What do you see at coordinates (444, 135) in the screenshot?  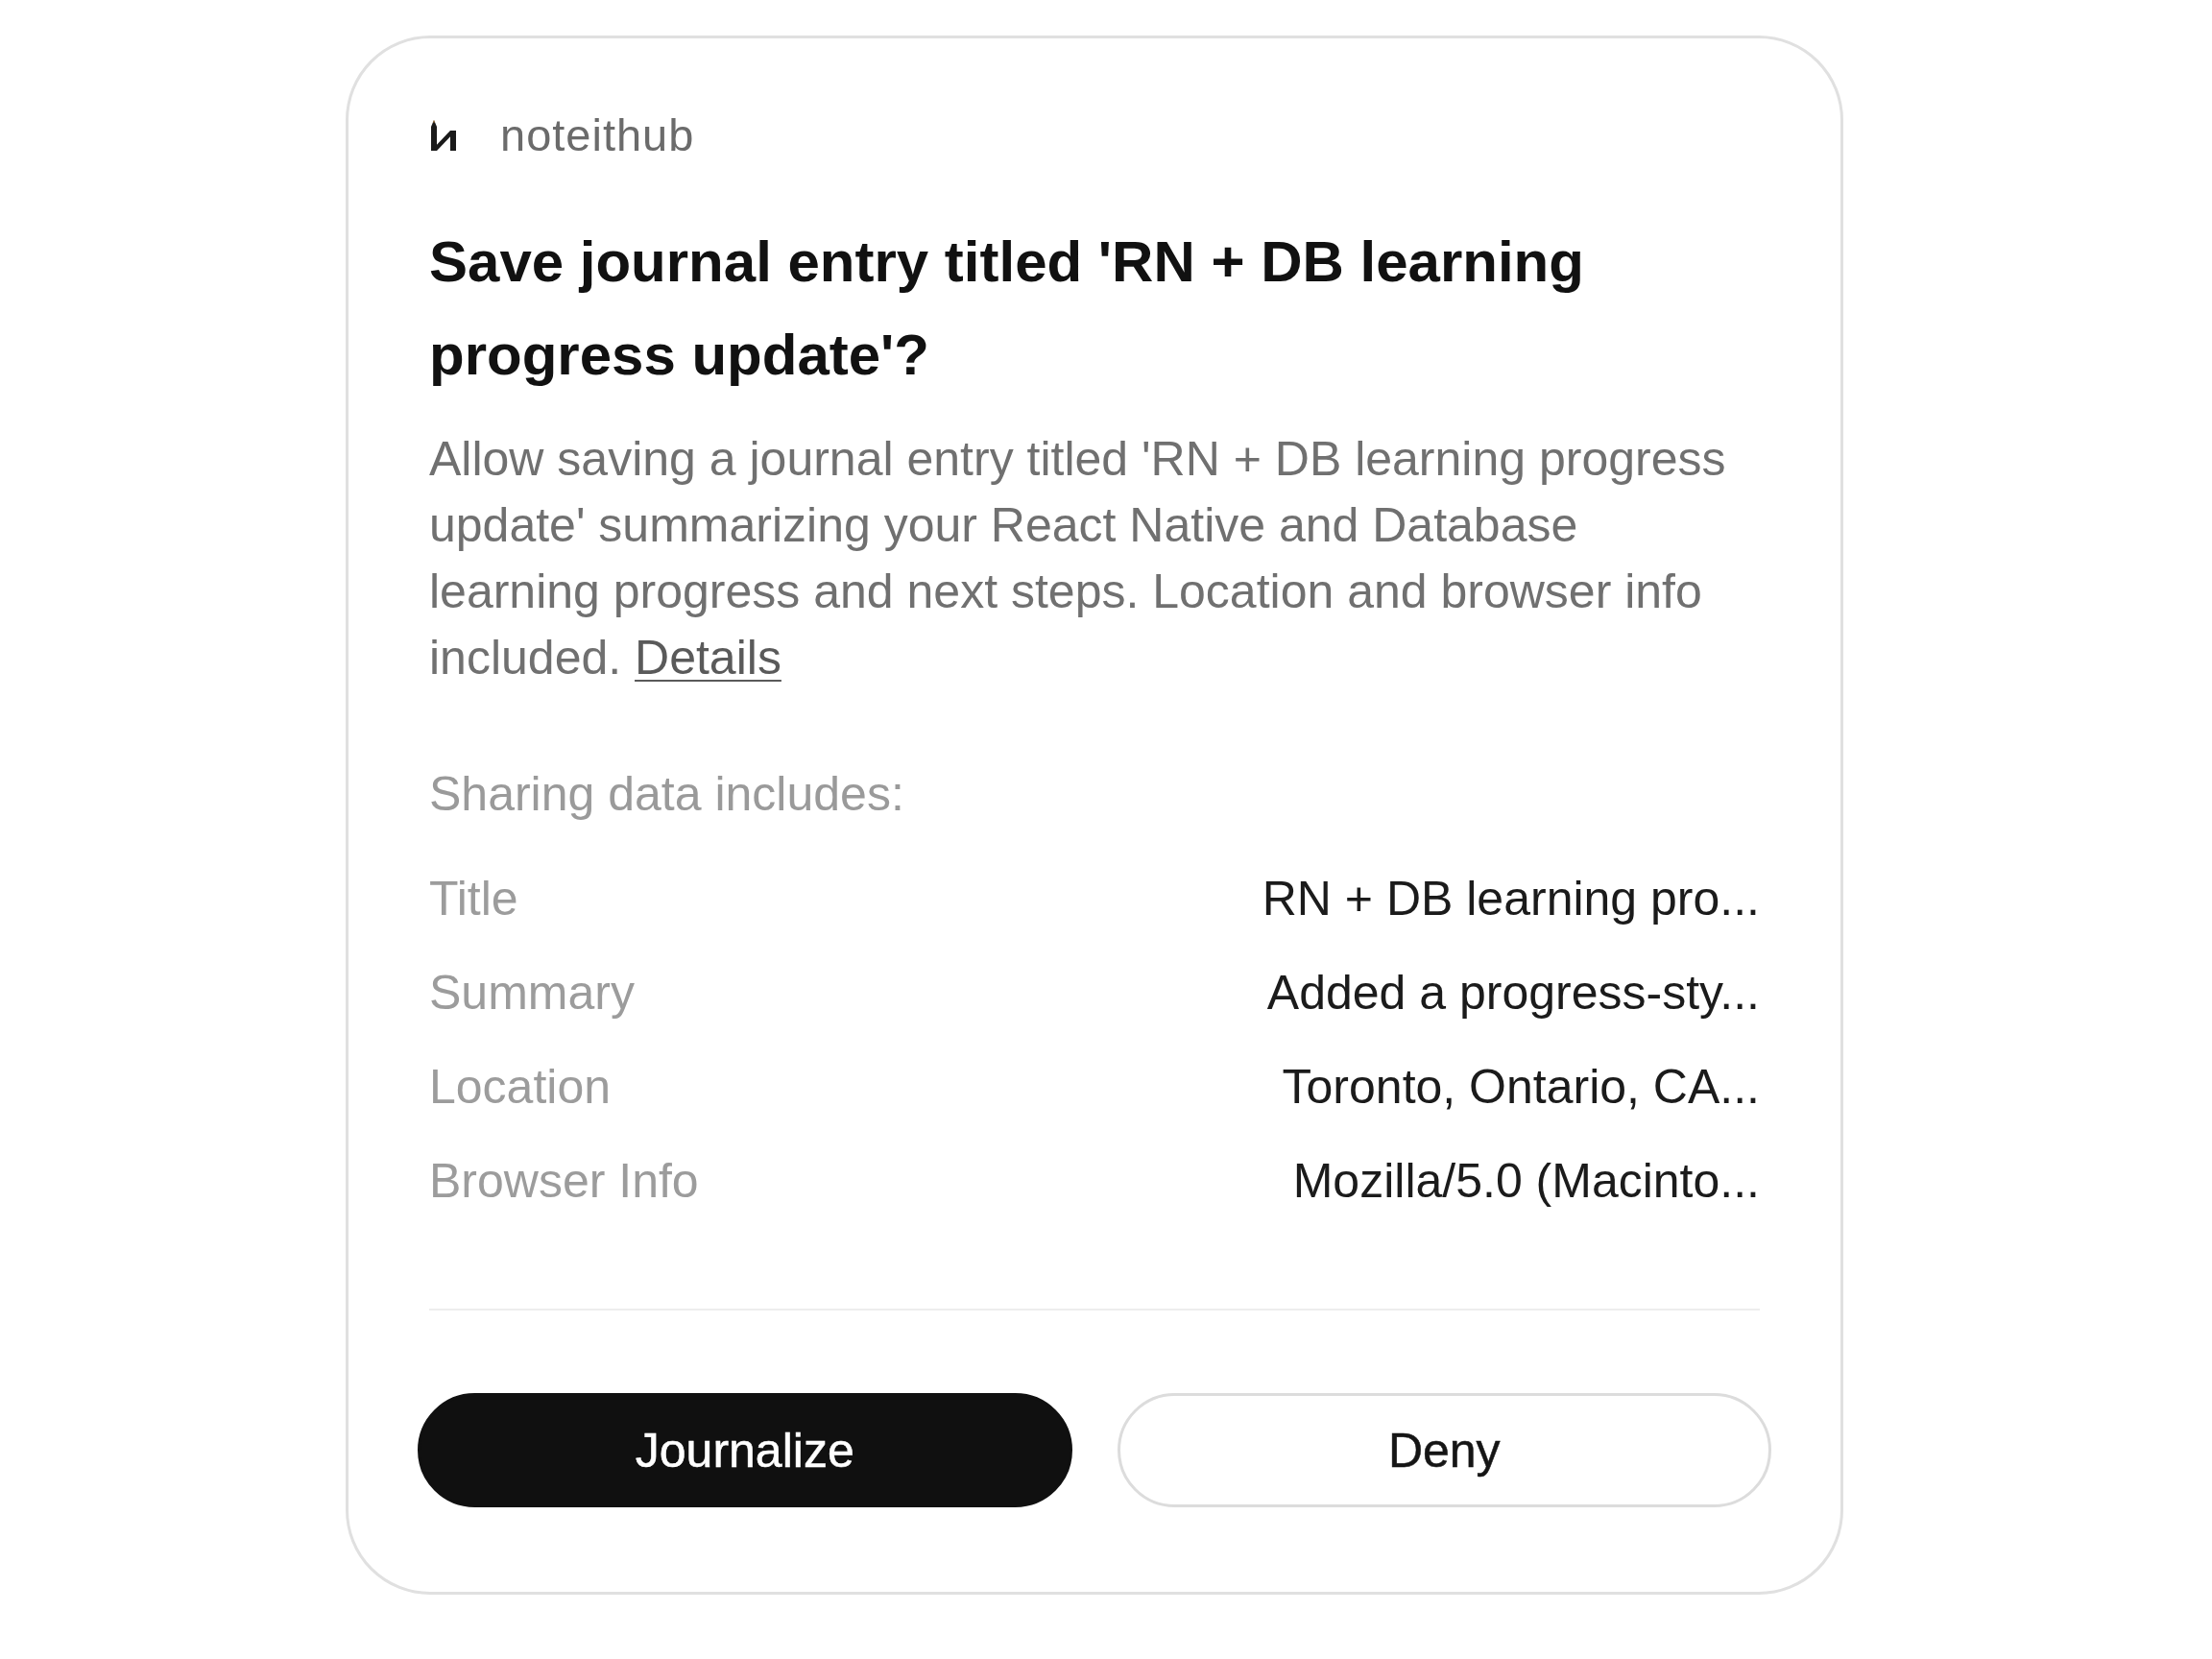 I see `app-logo-icon` at bounding box center [444, 135].